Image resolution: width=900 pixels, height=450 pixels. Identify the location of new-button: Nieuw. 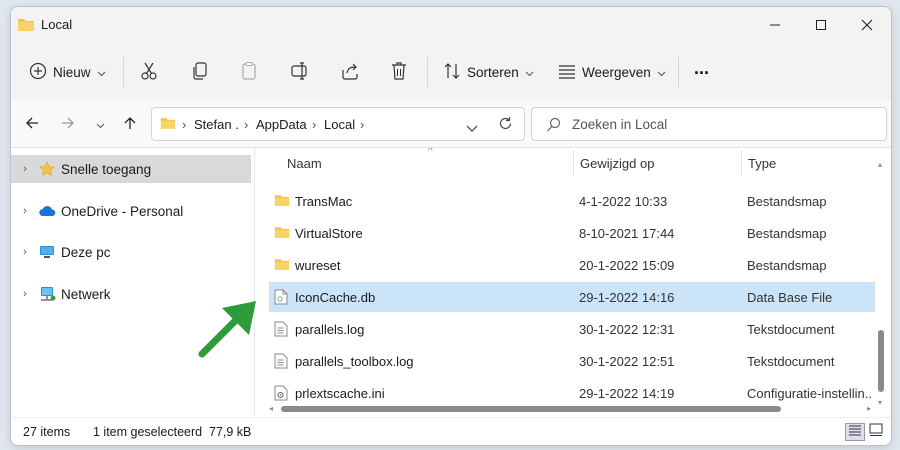
(67, 72).